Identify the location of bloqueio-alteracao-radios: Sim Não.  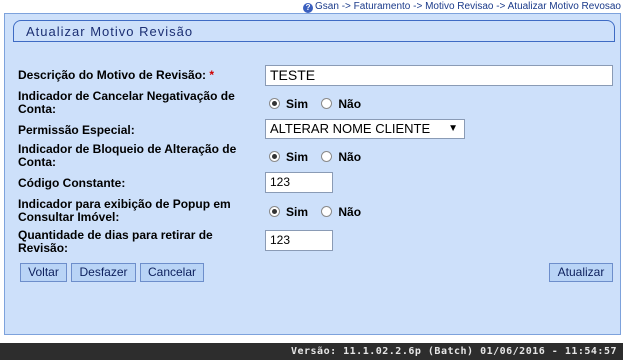
(320, 157).